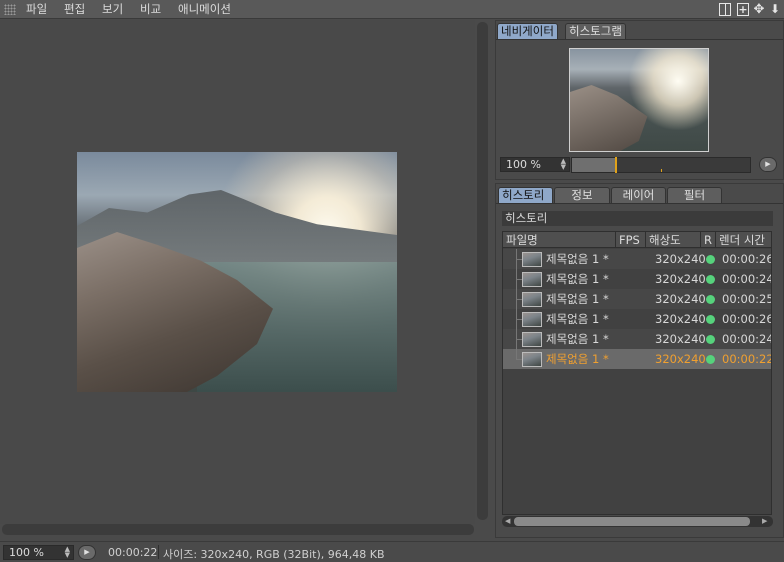 This screenshot has width=784, height=562. I want to click on navigator-play-button: ▶, so click(768, 164).